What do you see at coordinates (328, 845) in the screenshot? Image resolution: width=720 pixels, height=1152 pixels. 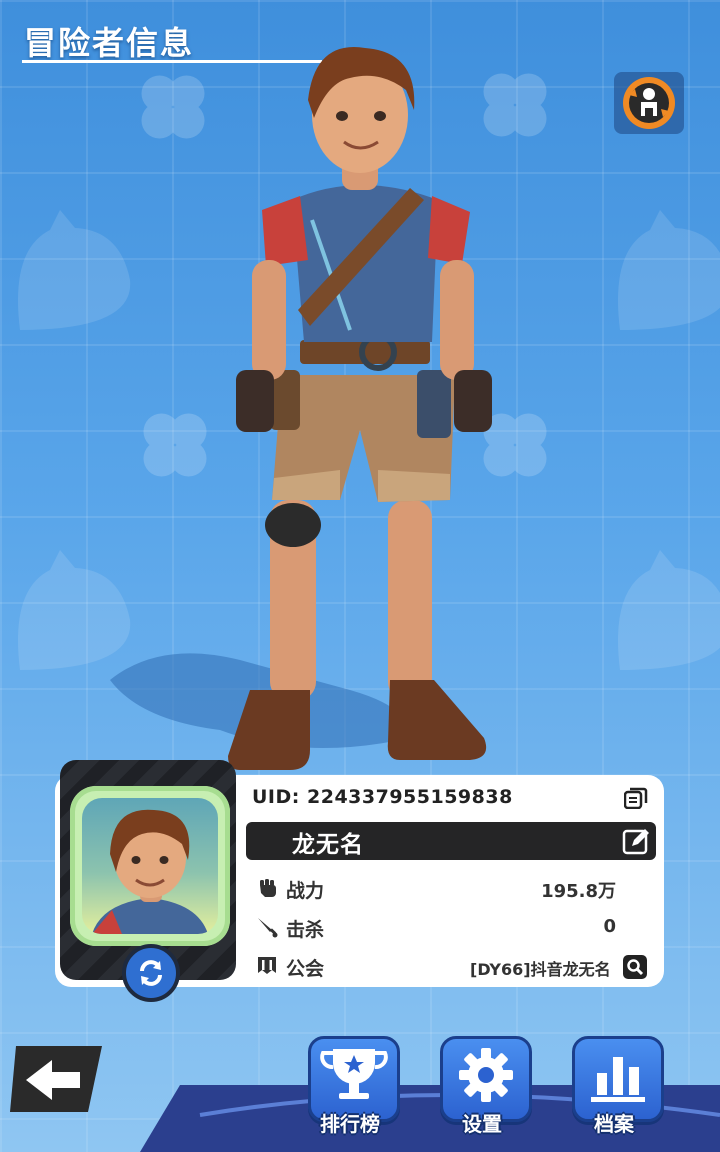 I see `player-name: 龙无名` at bounding box center [328, 845].